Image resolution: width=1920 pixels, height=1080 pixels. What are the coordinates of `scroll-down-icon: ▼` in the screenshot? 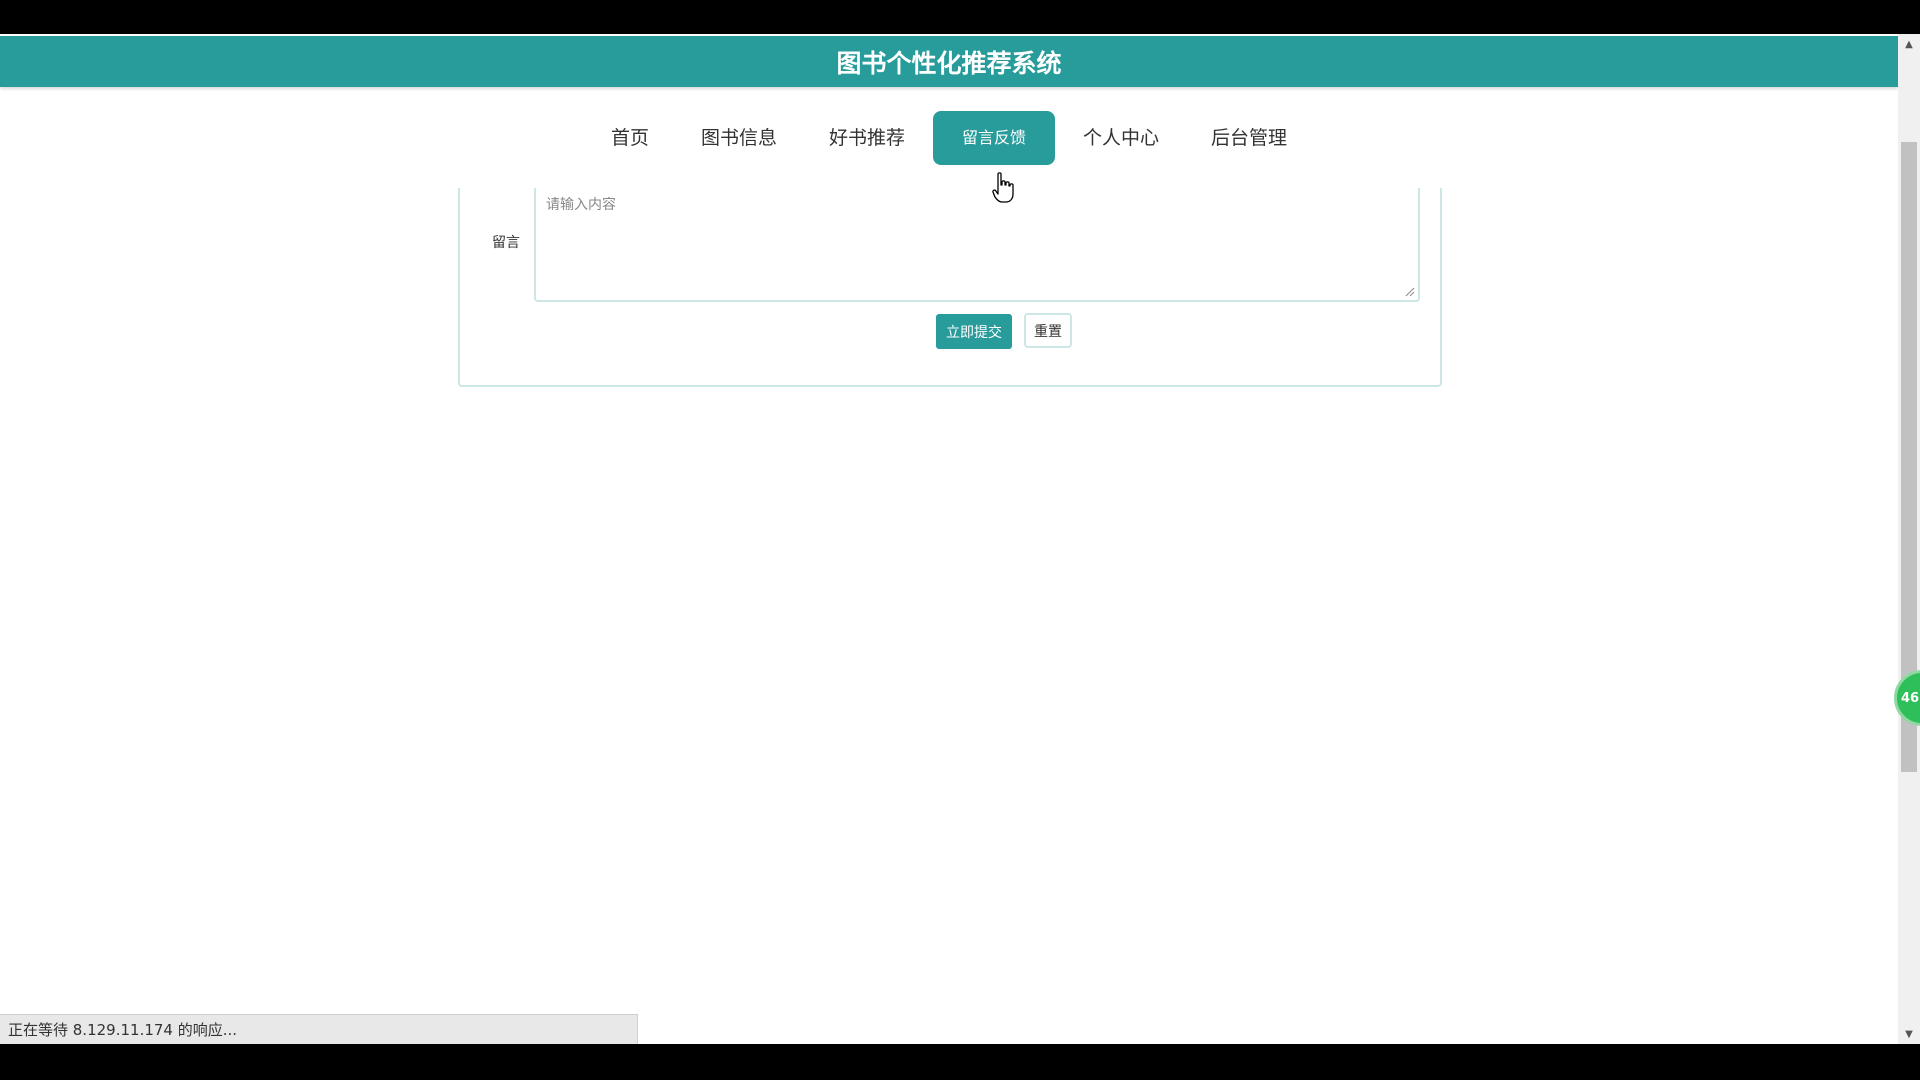 It's located at (1909, 1034).